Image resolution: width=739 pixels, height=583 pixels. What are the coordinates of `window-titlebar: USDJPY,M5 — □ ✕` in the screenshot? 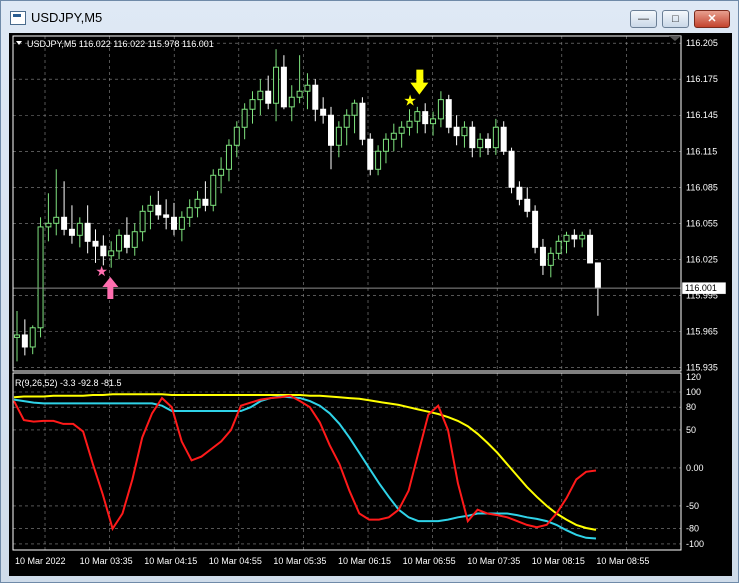 It's located at (369, 17).